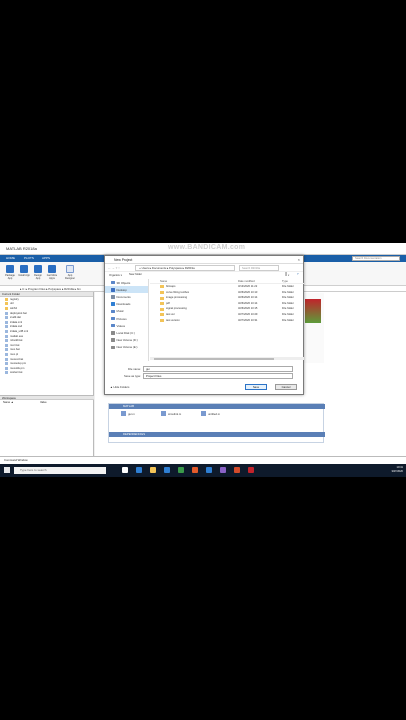  Describe the element at coordinates (16, 327) in the screenshot. I see `file-name: lcdata.xsd` at that location.